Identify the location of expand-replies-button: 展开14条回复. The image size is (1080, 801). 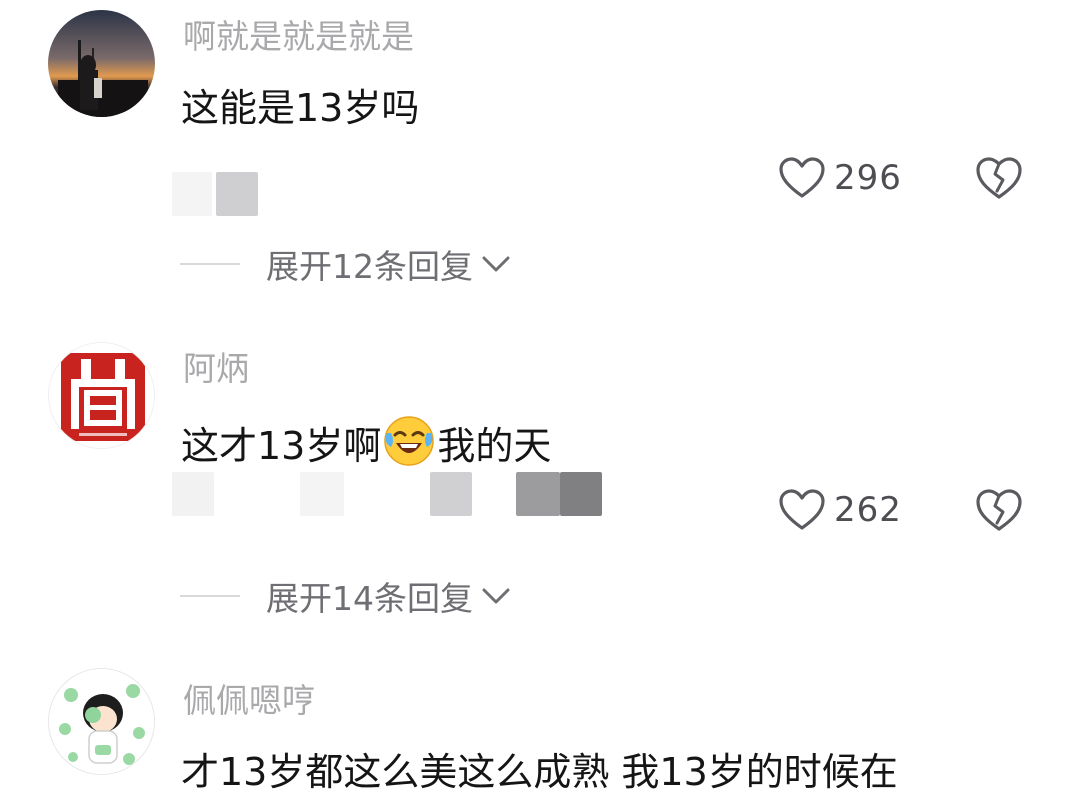
(345, 596).